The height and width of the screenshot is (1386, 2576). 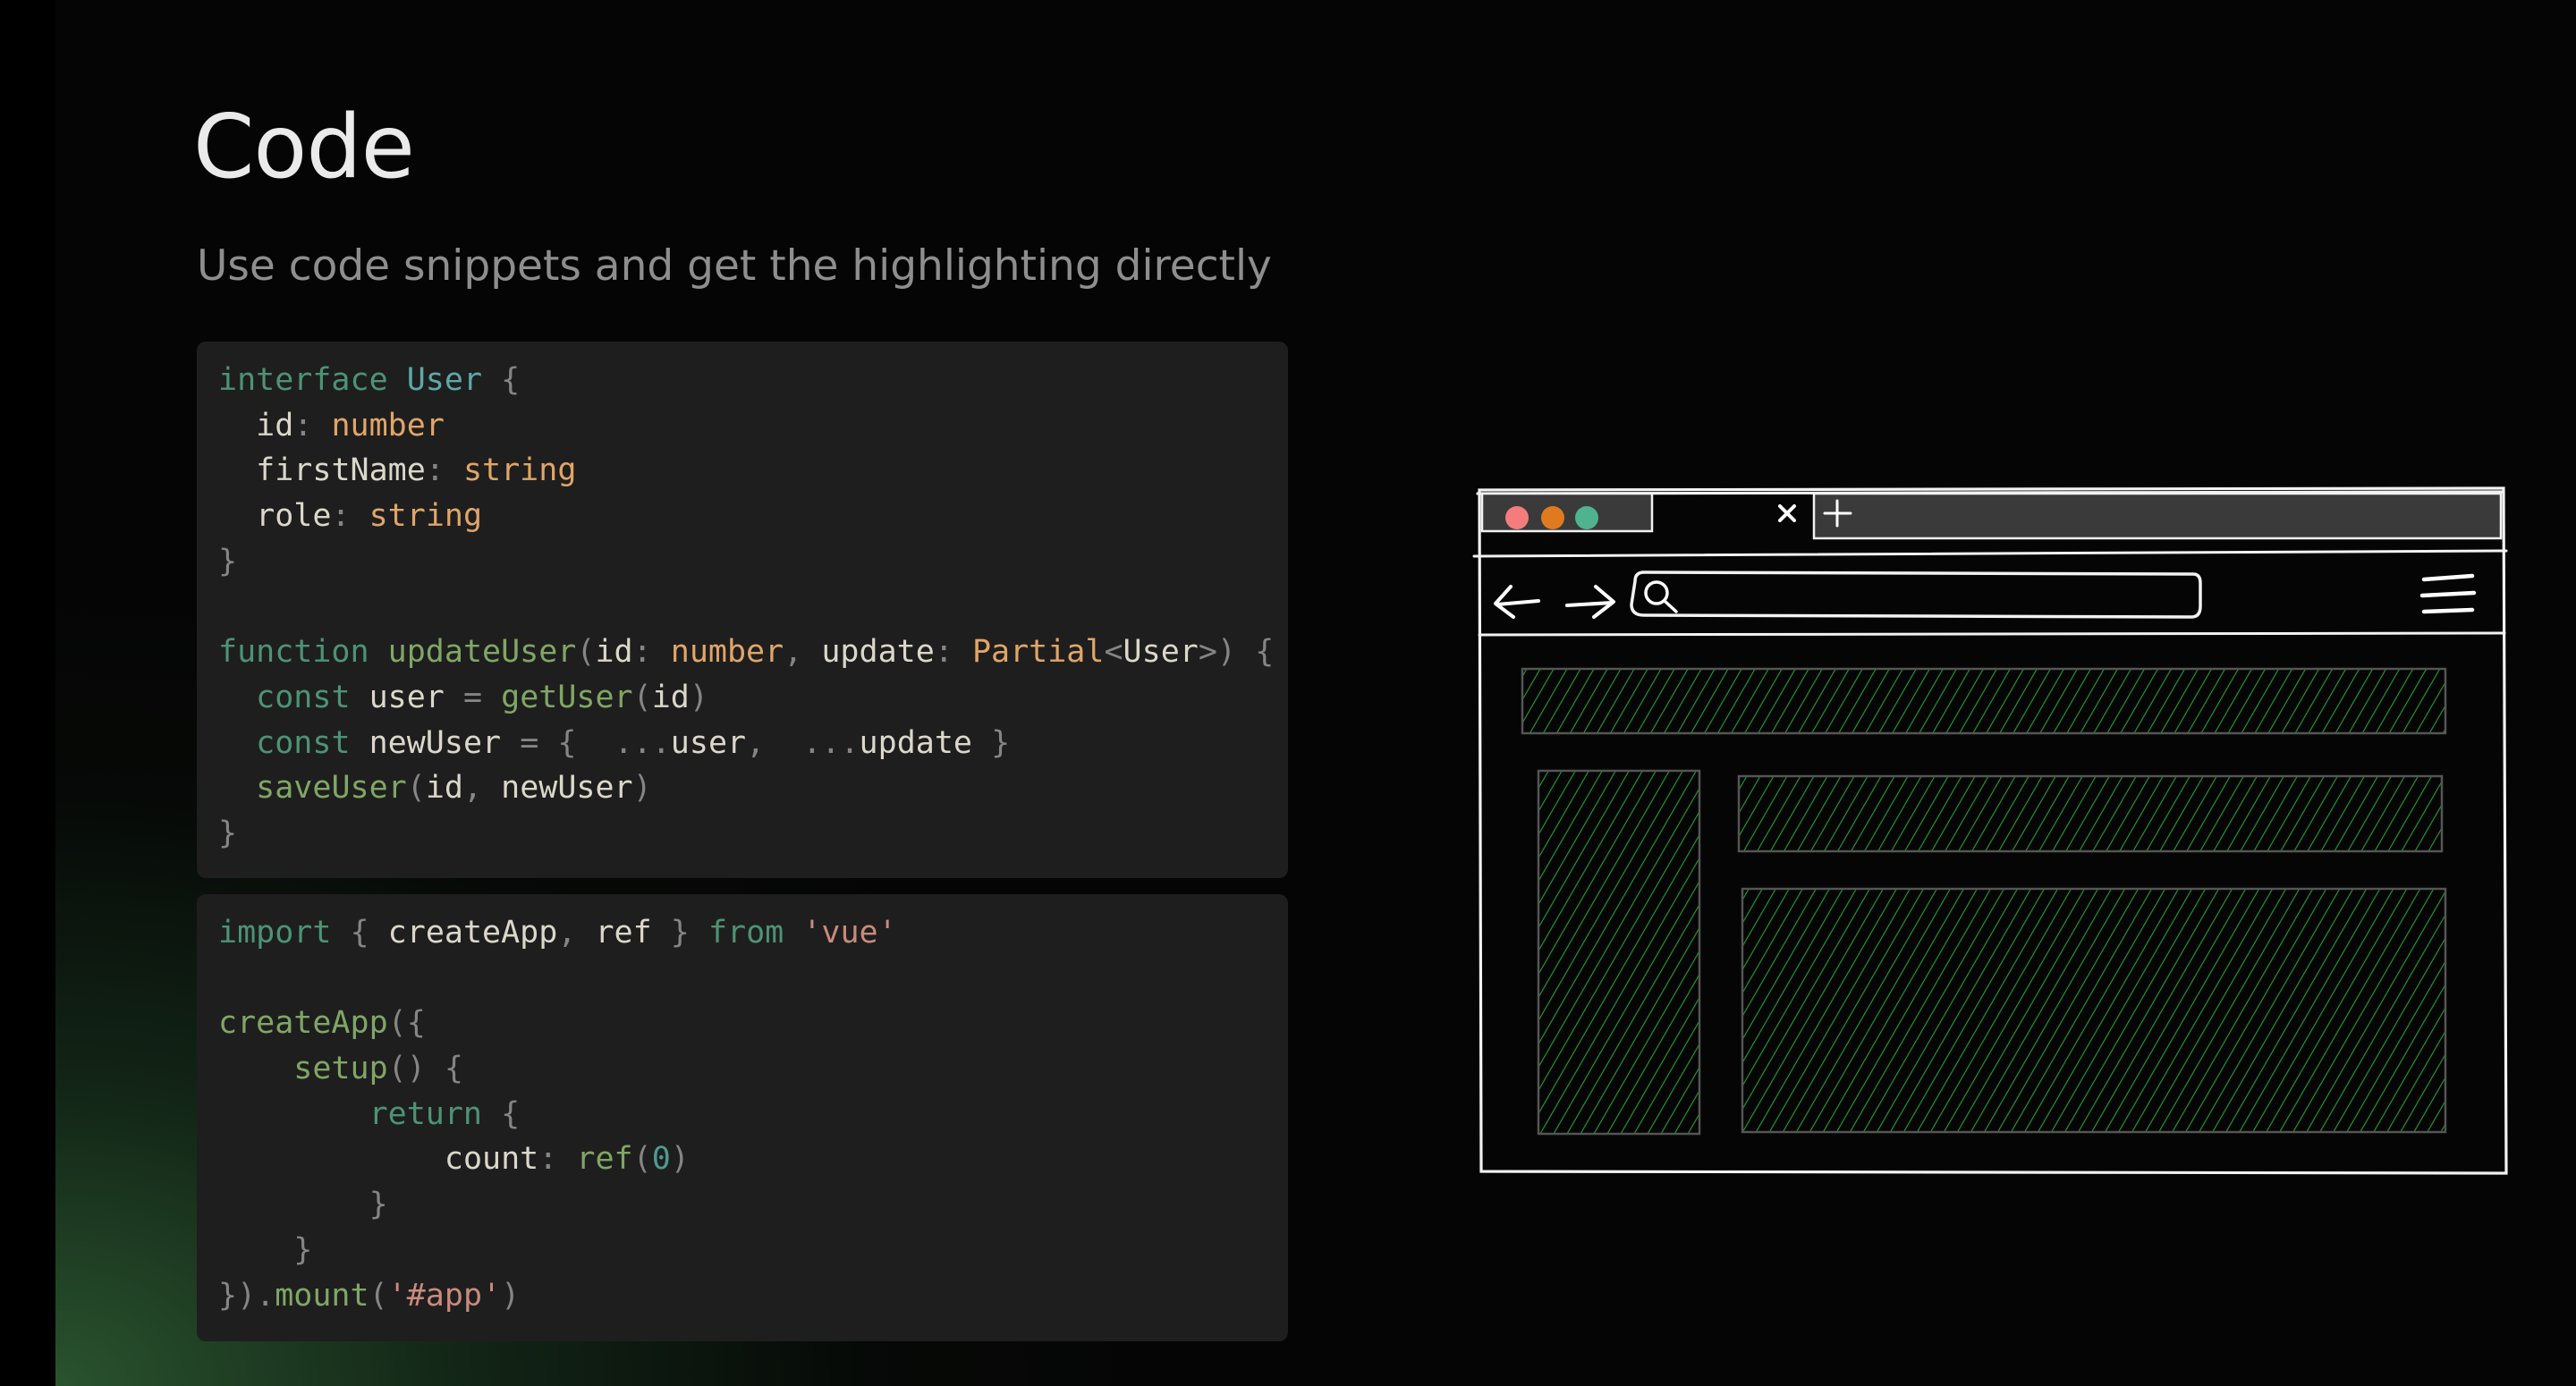 What do you see at coordinates (519, 470) in the screenshot?
I see `code-token-builtin: string` at bounding box center [519, 470].